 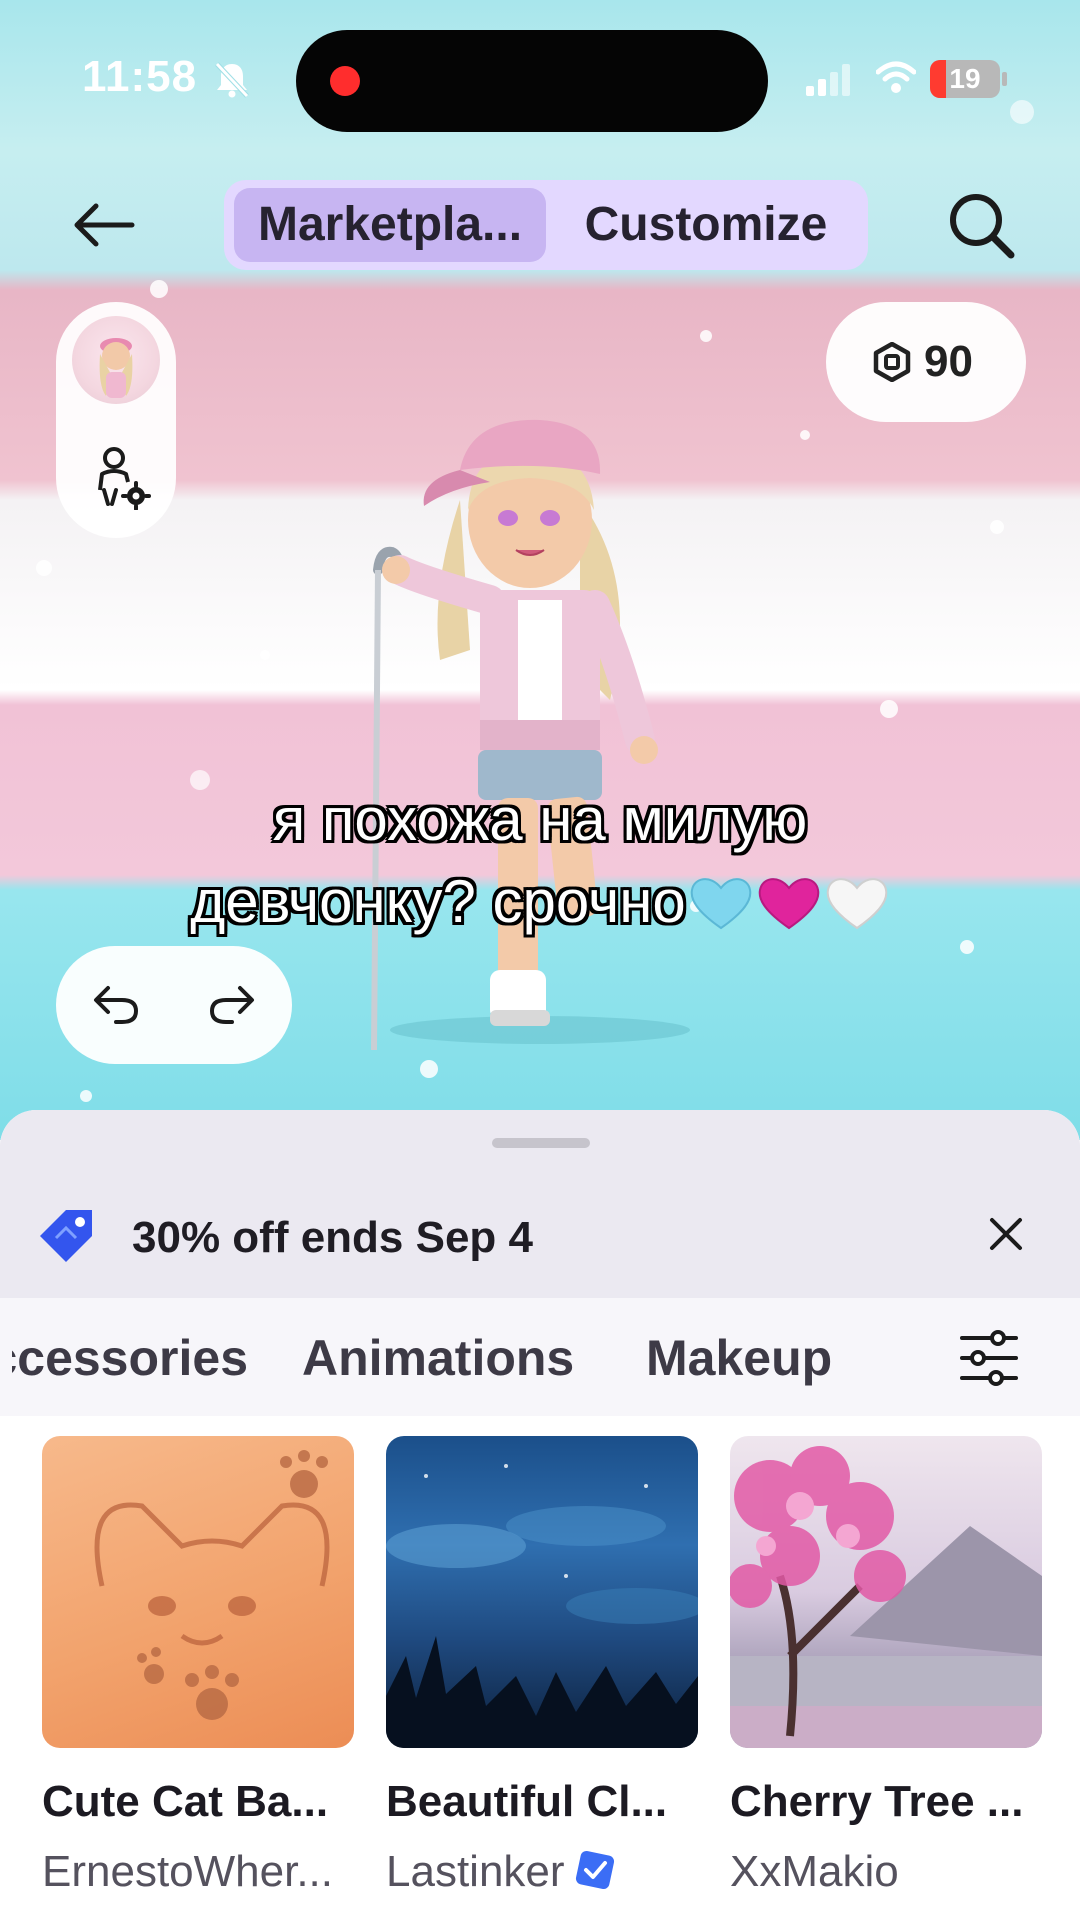 I want to click on price-tag-icon, so click(x=66, y=1236).